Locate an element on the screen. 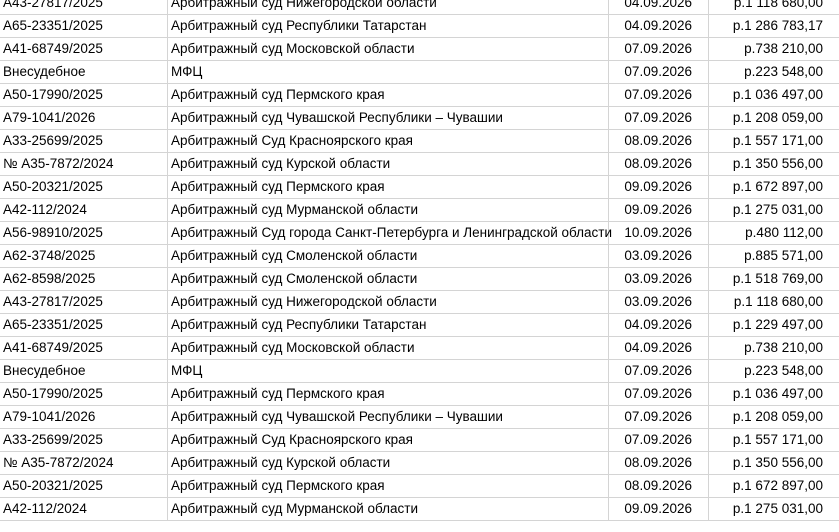 The height and width of the screenshot is (532, 839). case-number-cell: А56-98910/2025 is located at coordinates (84, 233).